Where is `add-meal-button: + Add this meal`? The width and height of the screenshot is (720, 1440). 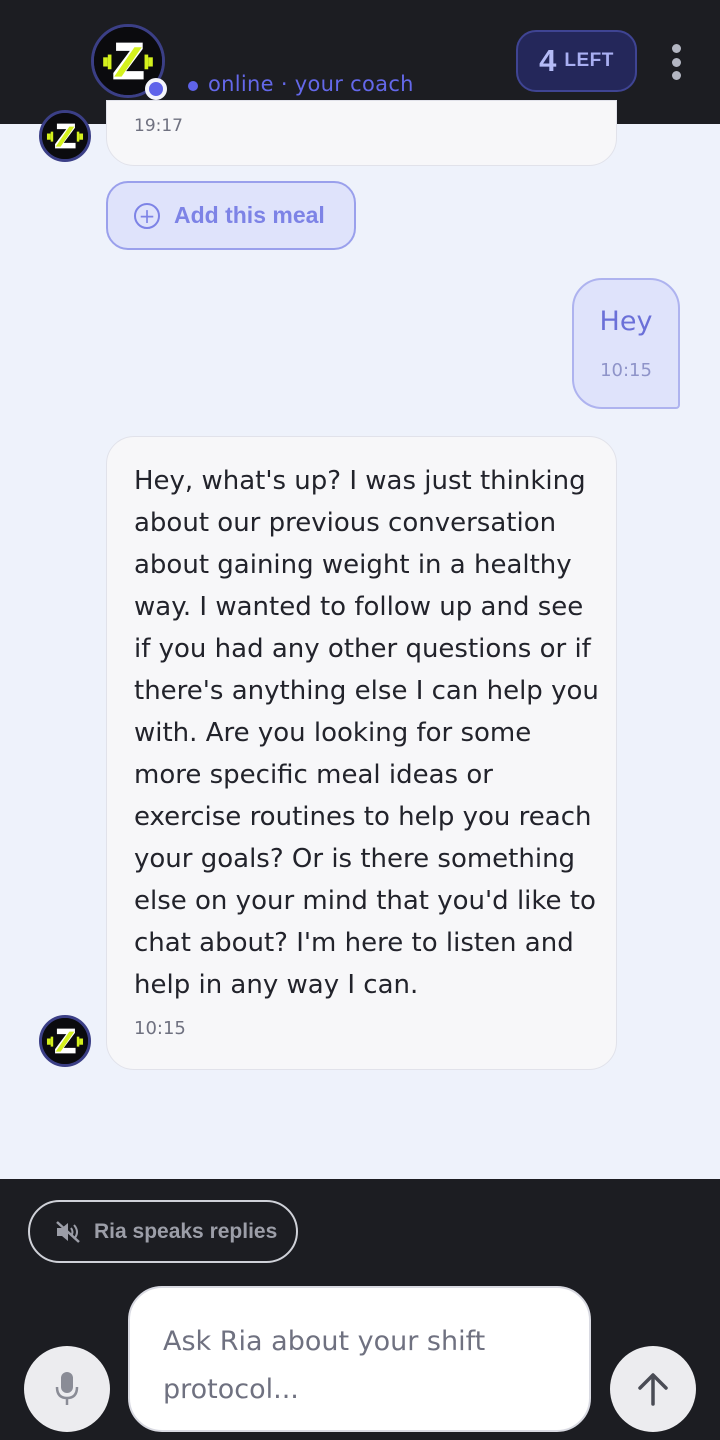
add-meal-button: + Add this meal is located at coordinates (231, 215).